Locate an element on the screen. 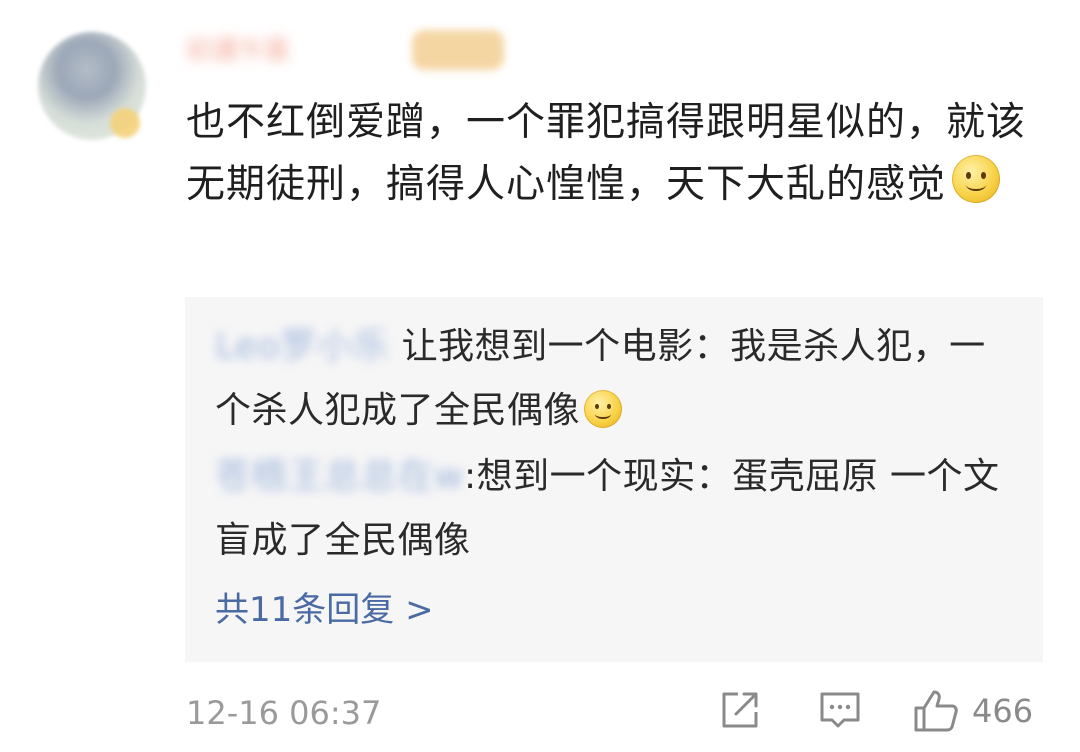 This screenshot has width=1080, height=752. comment-icon is located at coordinates (840, 710).